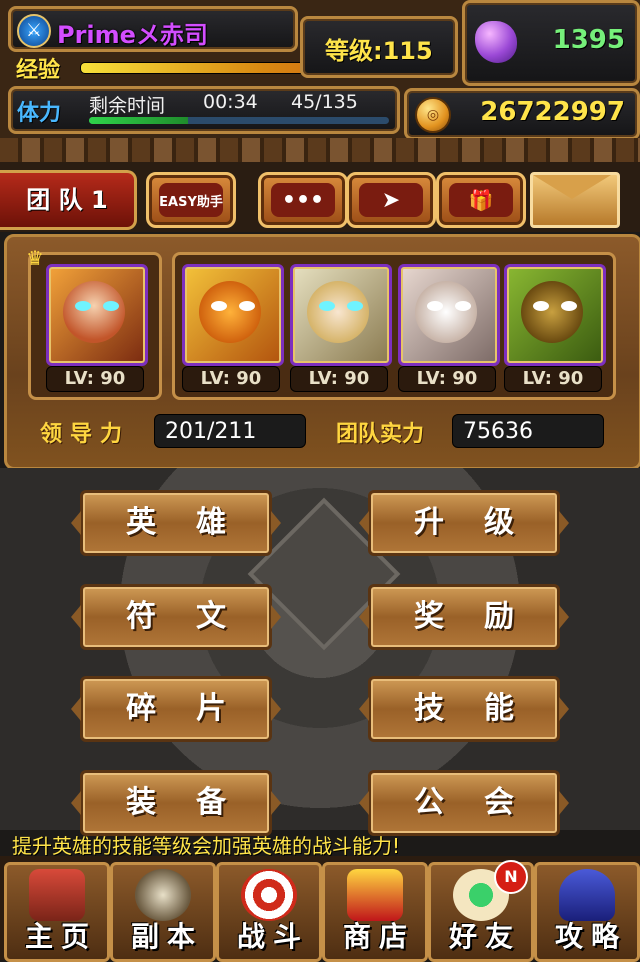 This screenshot has width=640, height=962. Describe the element at coordinates (378, 936) in the screenshot. I see `nav-shop-label: 商店` at that location.